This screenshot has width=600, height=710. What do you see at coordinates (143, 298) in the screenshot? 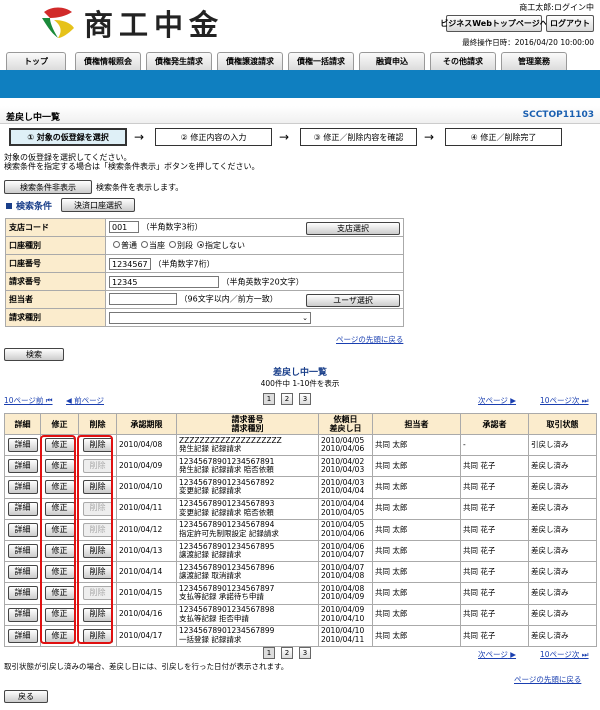
I see `person-input` at bounding box center [143, 298].